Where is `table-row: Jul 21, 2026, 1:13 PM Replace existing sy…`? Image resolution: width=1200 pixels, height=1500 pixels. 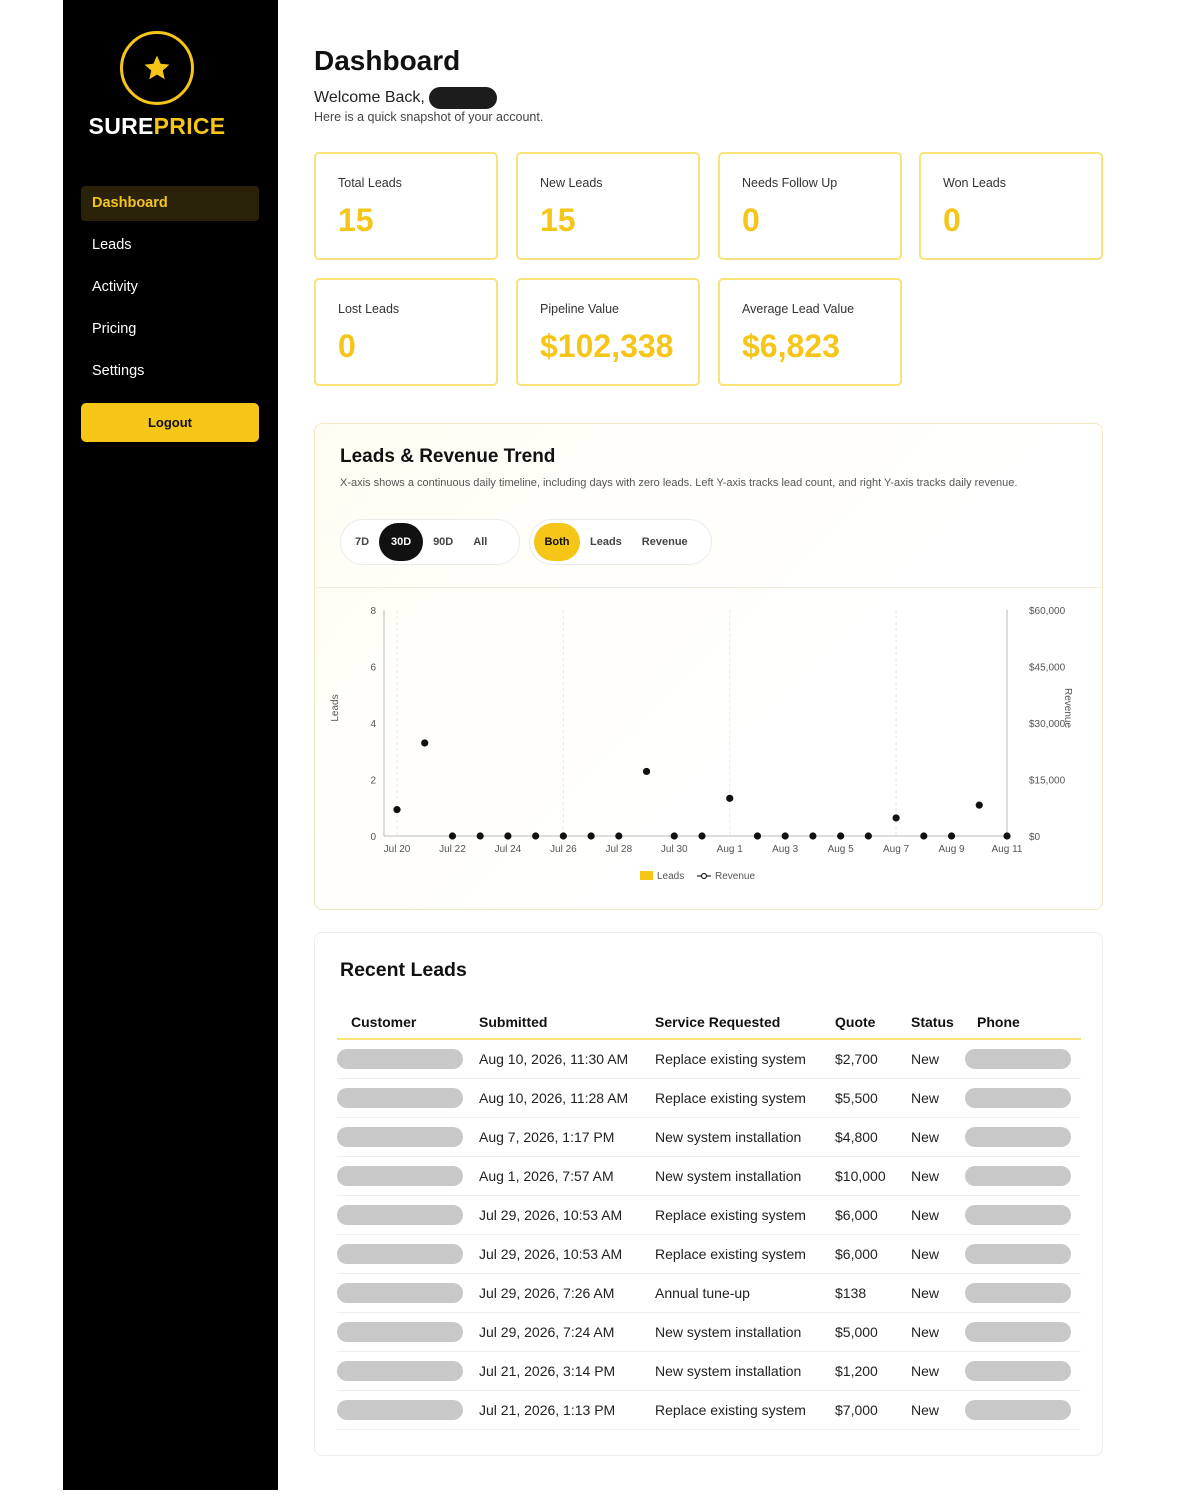
table-row: Jul 21, 2026, 1:13 PM Replace existing sy… is located at coordinates (709, 1410).